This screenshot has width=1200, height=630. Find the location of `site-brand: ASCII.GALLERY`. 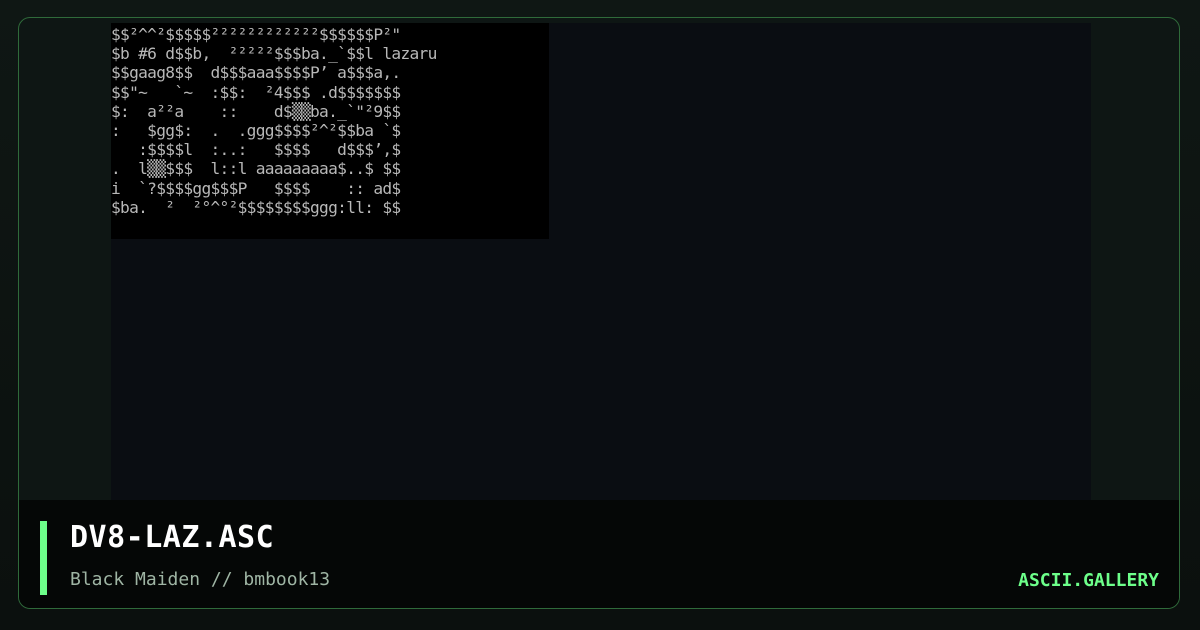

site-brand: ASCII.GALLERY is located at coordinates (1088, 580).